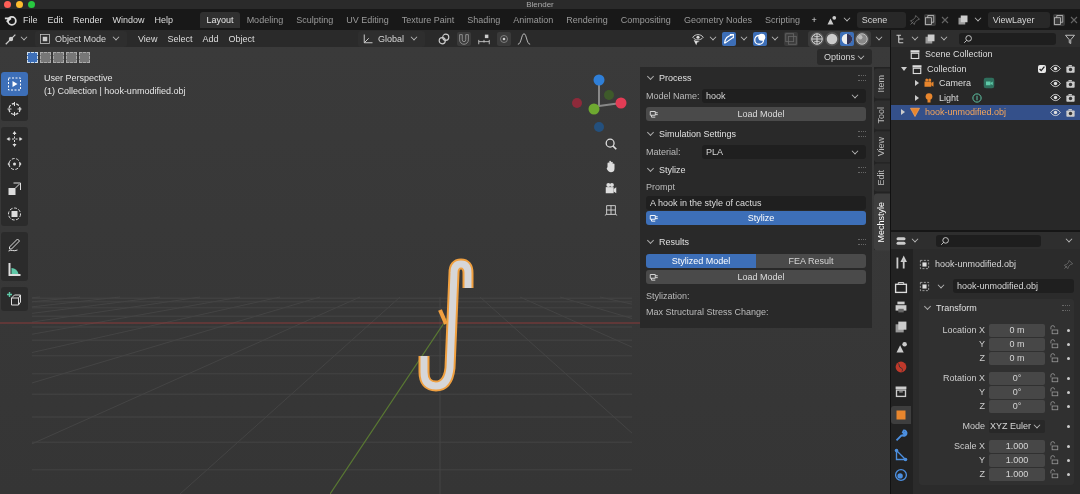 The width and height of the screenshot is (1080, 494). Describe the element at coordinates (241, 38) in the screenshot. I see `viewport-menu-item: Object` at that location.